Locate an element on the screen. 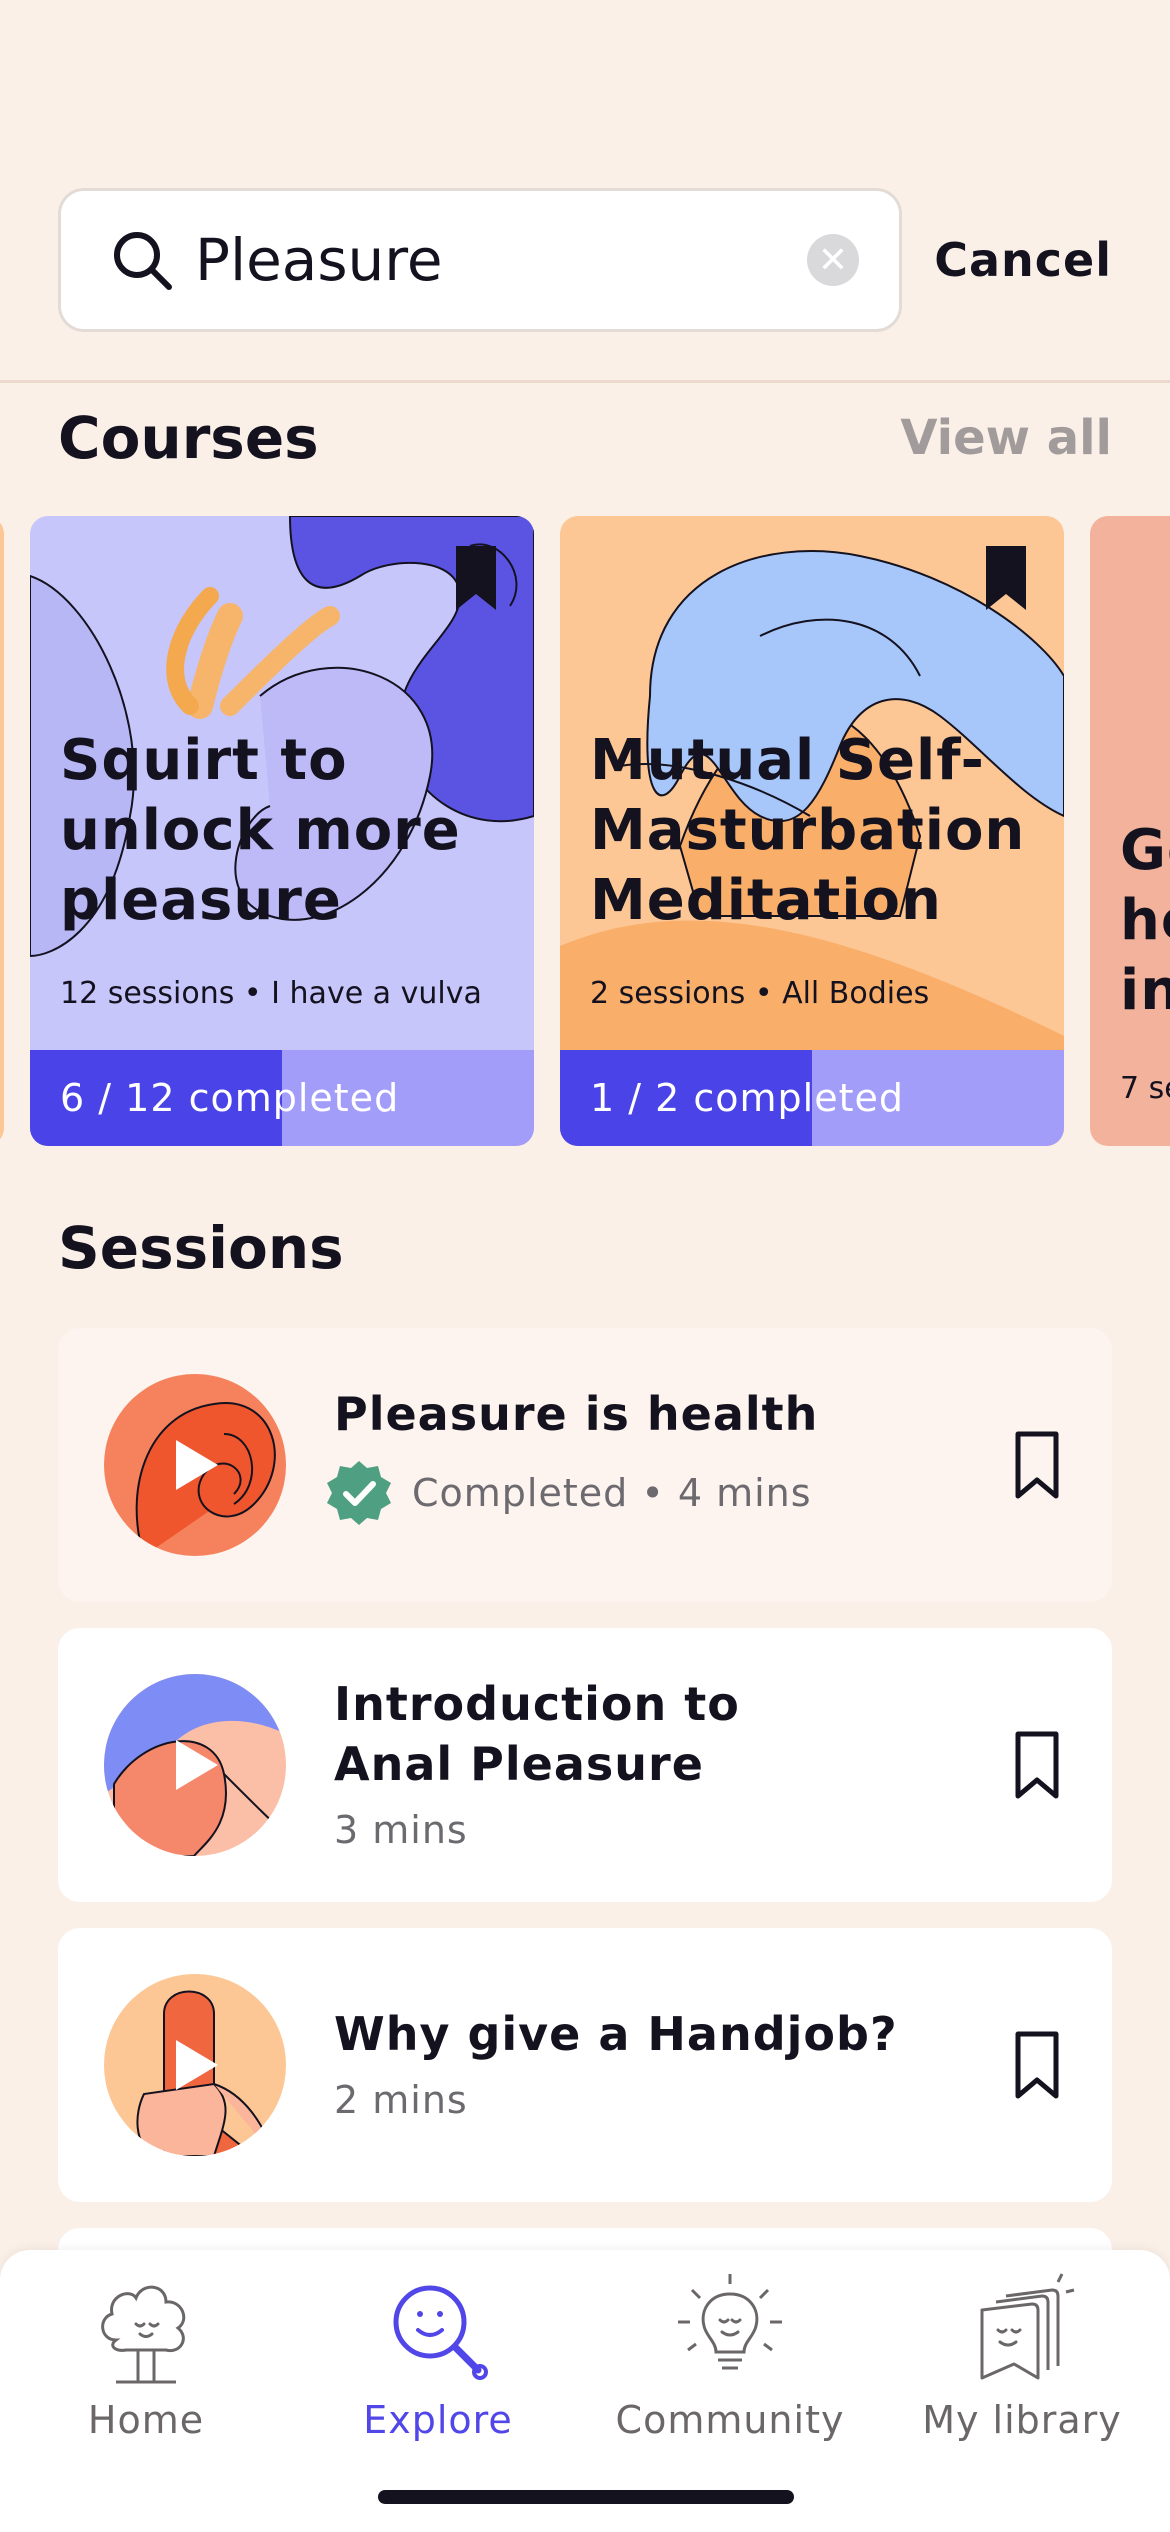 Image resolution: width=1170 pixels, height=2532 pixels. course-meta: 2 sessions • All Bodies is located at coordinates (760, 993).